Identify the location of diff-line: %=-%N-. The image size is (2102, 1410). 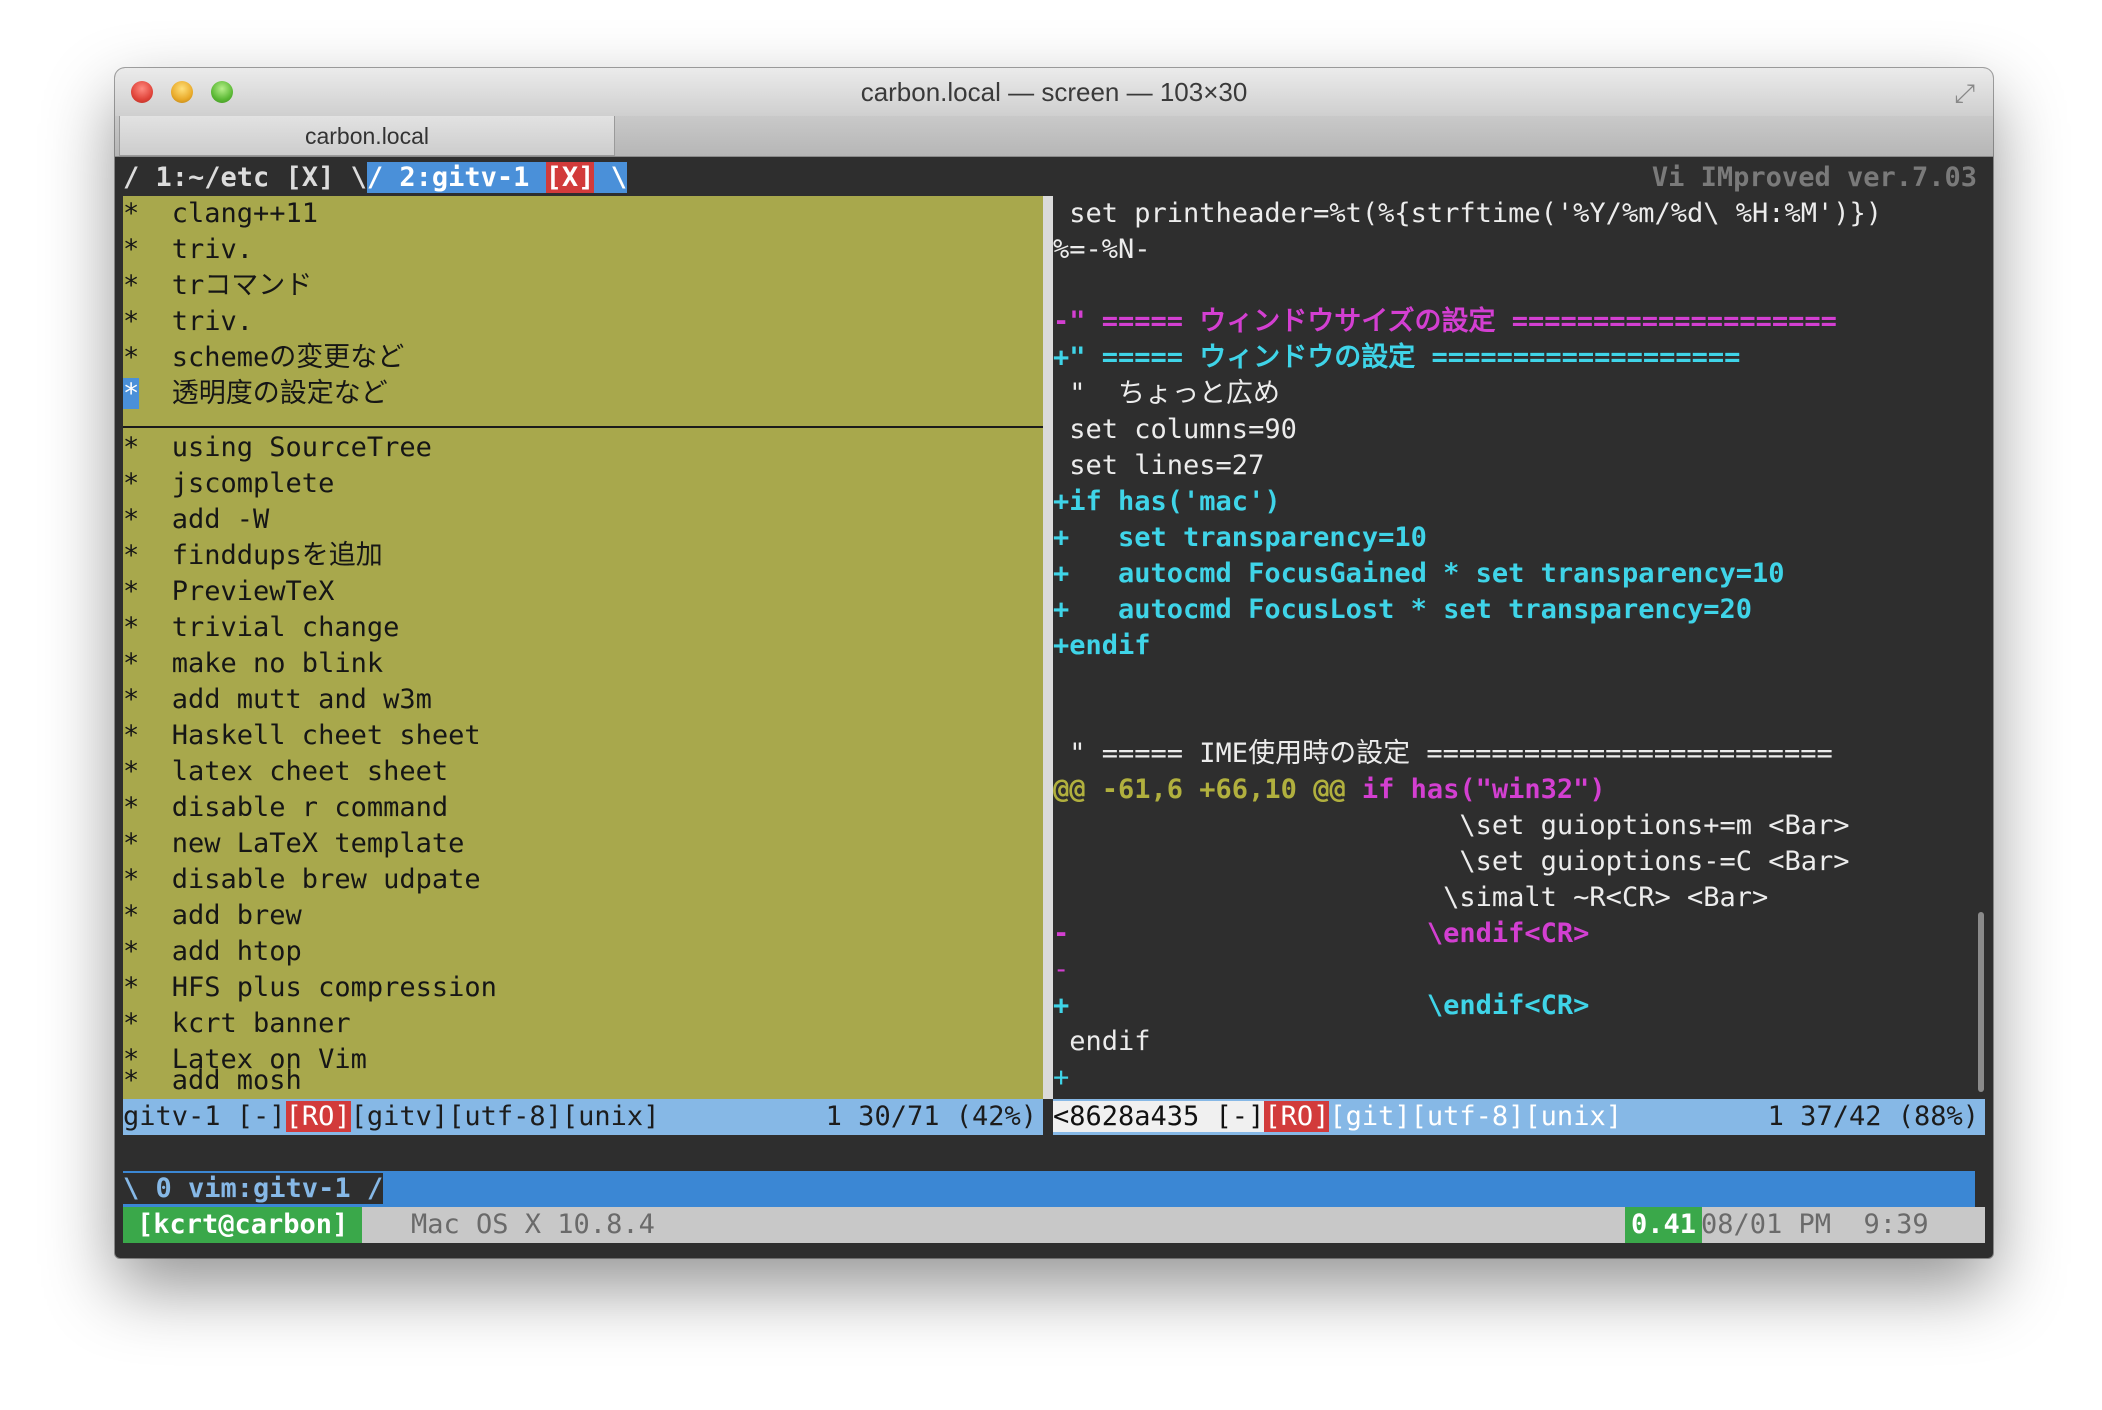
(1102, 249).